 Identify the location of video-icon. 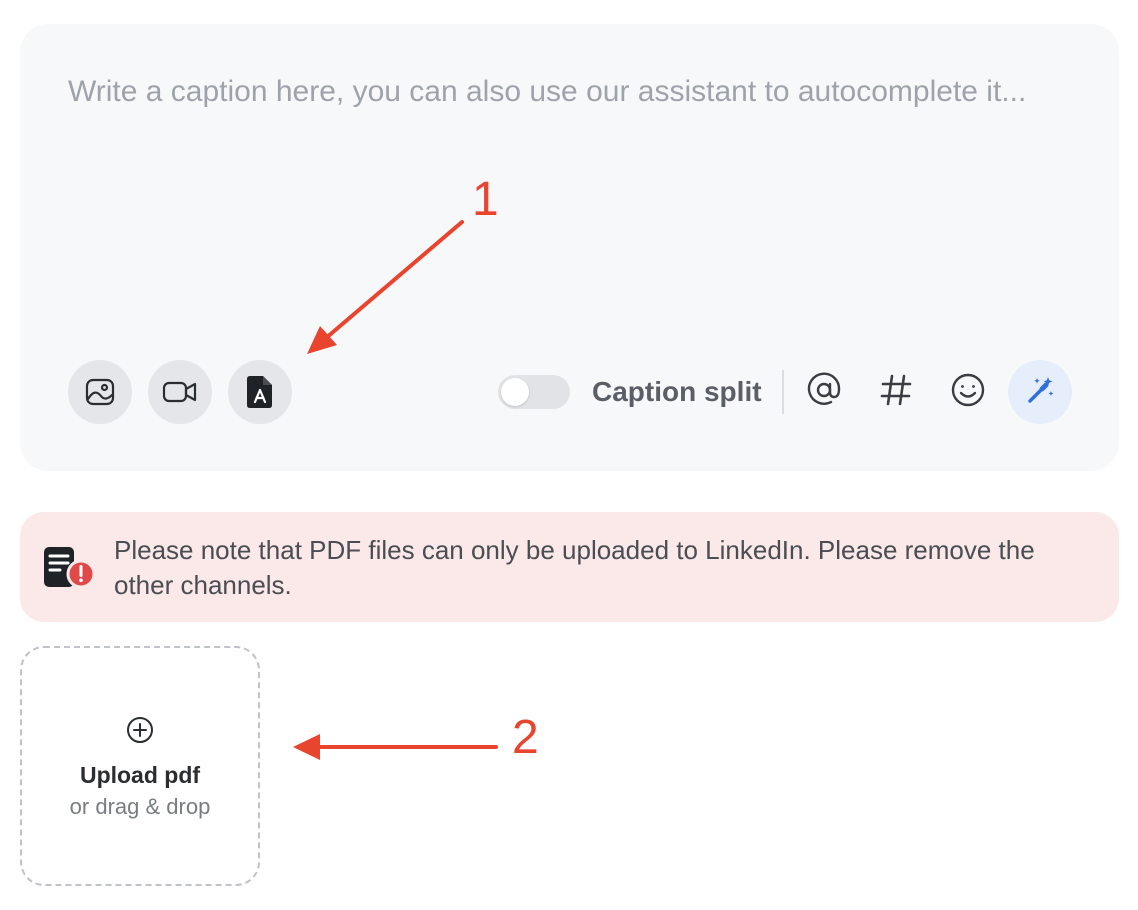
(180, 392).